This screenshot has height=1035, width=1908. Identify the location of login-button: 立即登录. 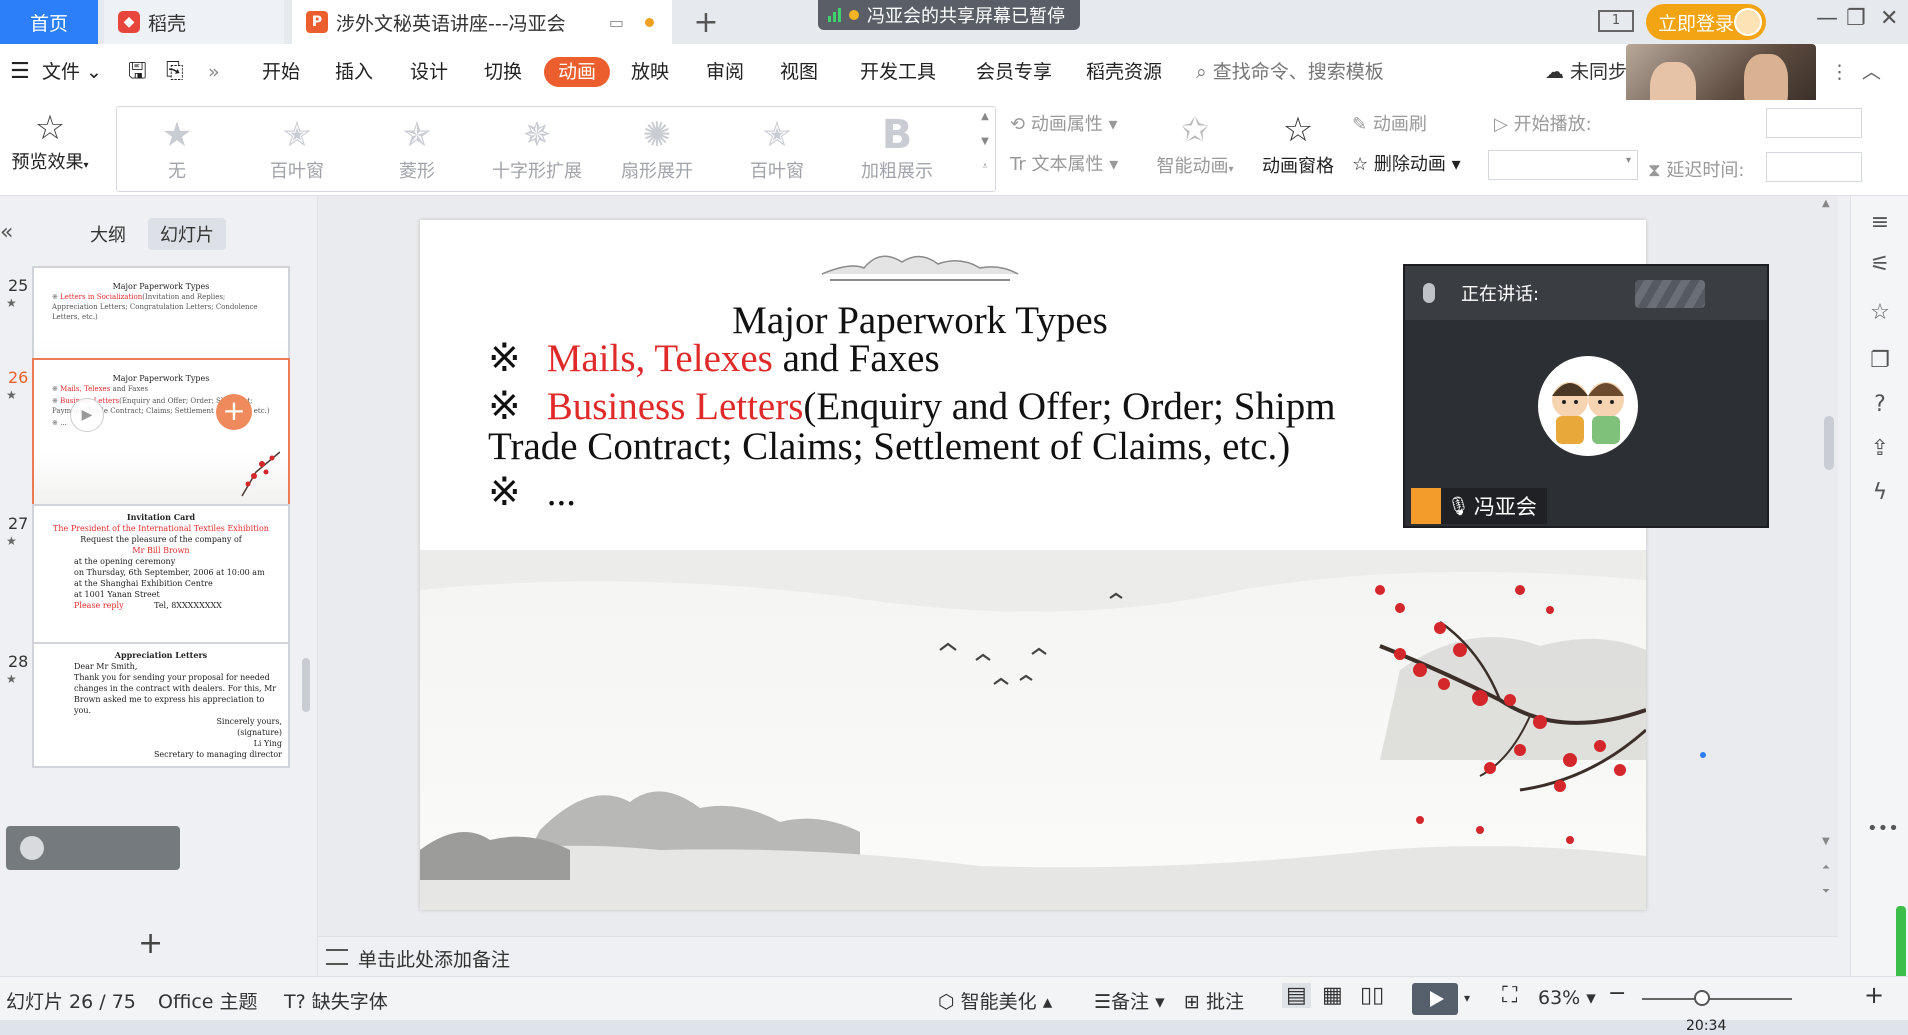
(1706, 22).